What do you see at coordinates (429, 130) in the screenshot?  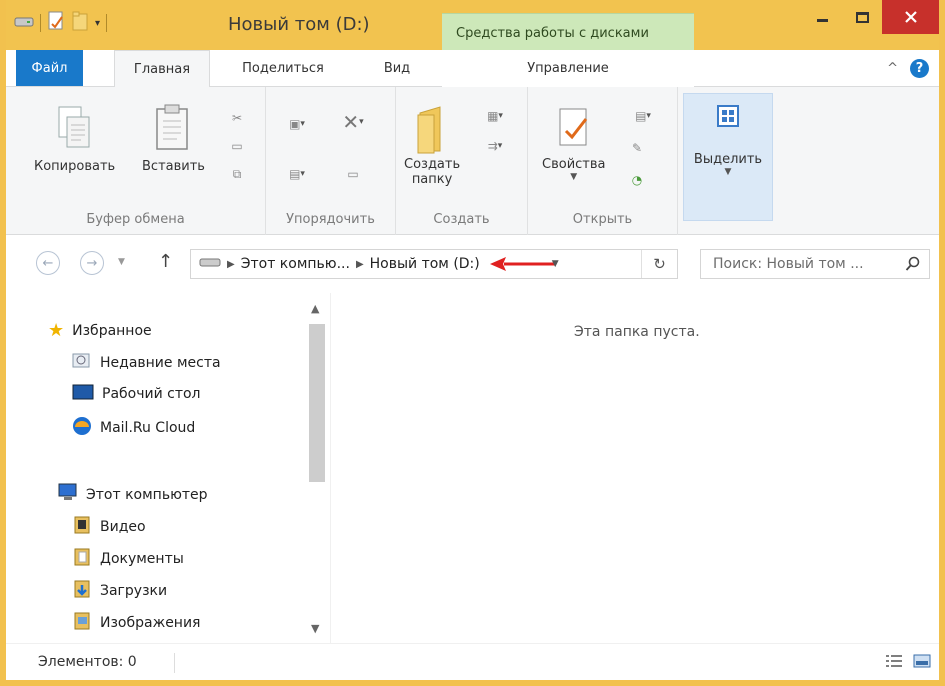 I see `new-folder-icon` at bounding box center [429, 130].